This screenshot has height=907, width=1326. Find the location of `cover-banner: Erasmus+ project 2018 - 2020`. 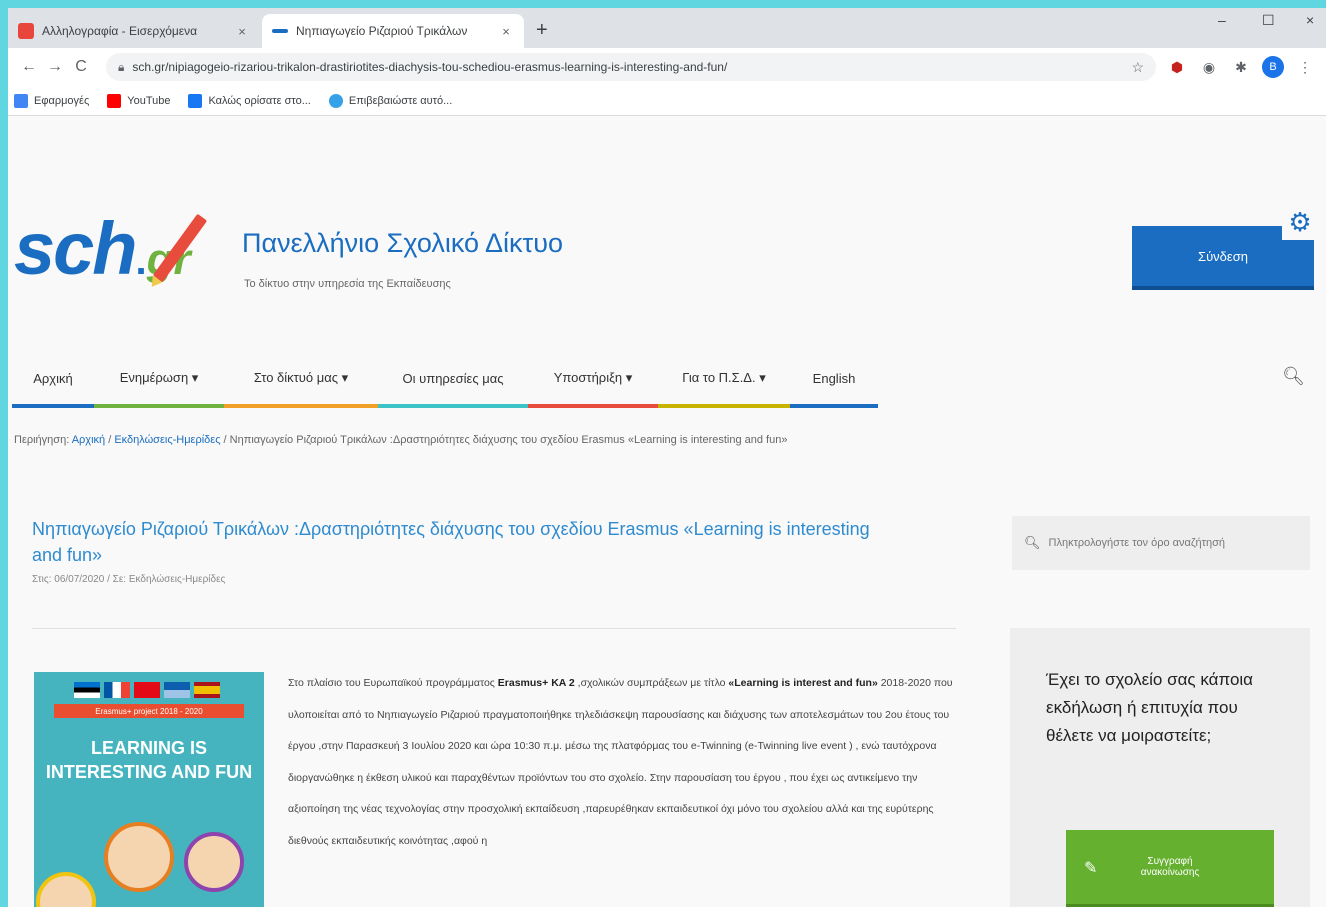

cover-banner: Erasmus+ project 2018 - 2020 is located at coordinates (149, 711).